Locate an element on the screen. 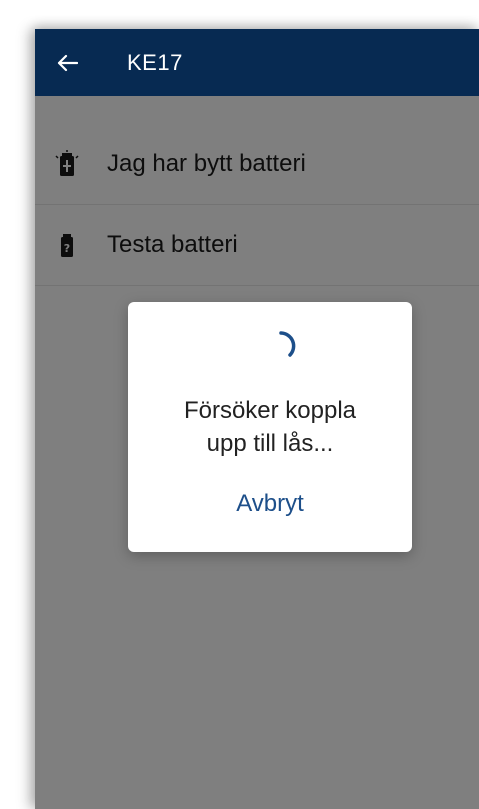 The image size is (479, 809). app-bar: KE17 is located at coordinates (257, 62).